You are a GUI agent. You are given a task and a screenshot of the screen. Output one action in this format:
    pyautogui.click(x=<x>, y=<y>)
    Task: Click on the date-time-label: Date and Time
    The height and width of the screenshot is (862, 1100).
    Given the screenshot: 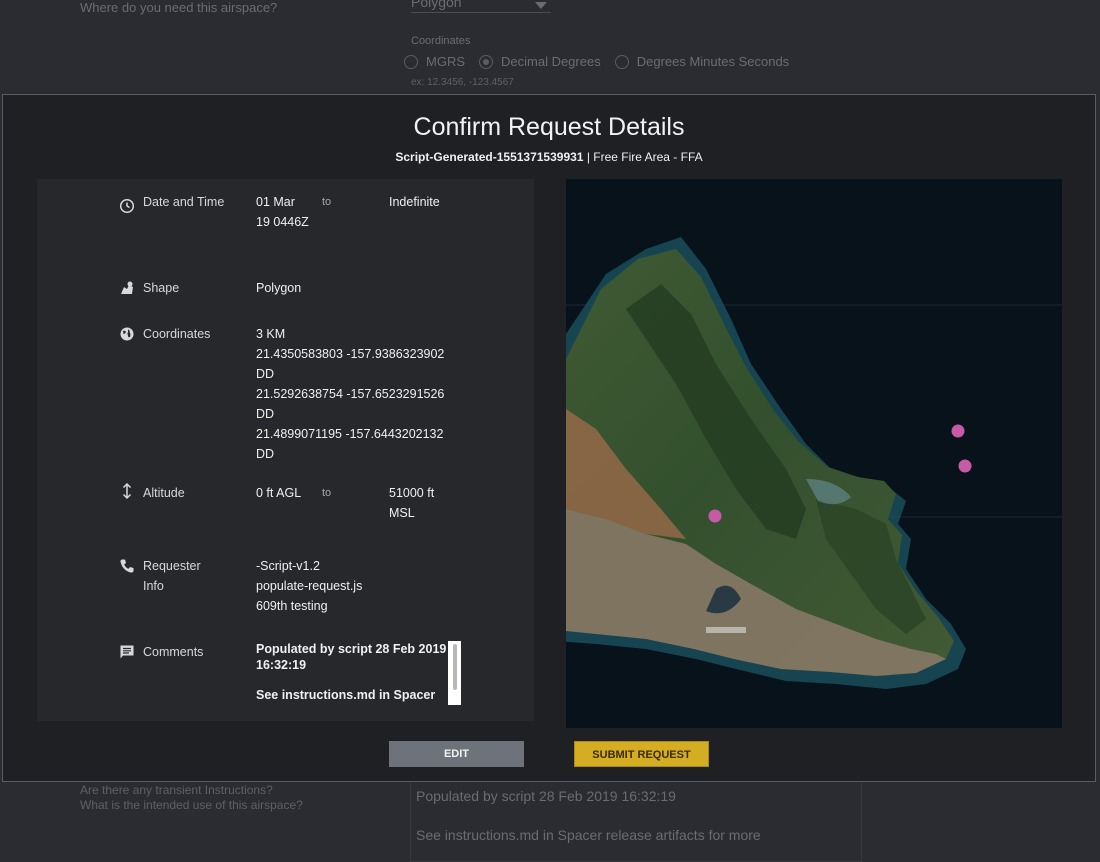 What is the action you would take?
    pyautogui.click(x=184, y=202)
    